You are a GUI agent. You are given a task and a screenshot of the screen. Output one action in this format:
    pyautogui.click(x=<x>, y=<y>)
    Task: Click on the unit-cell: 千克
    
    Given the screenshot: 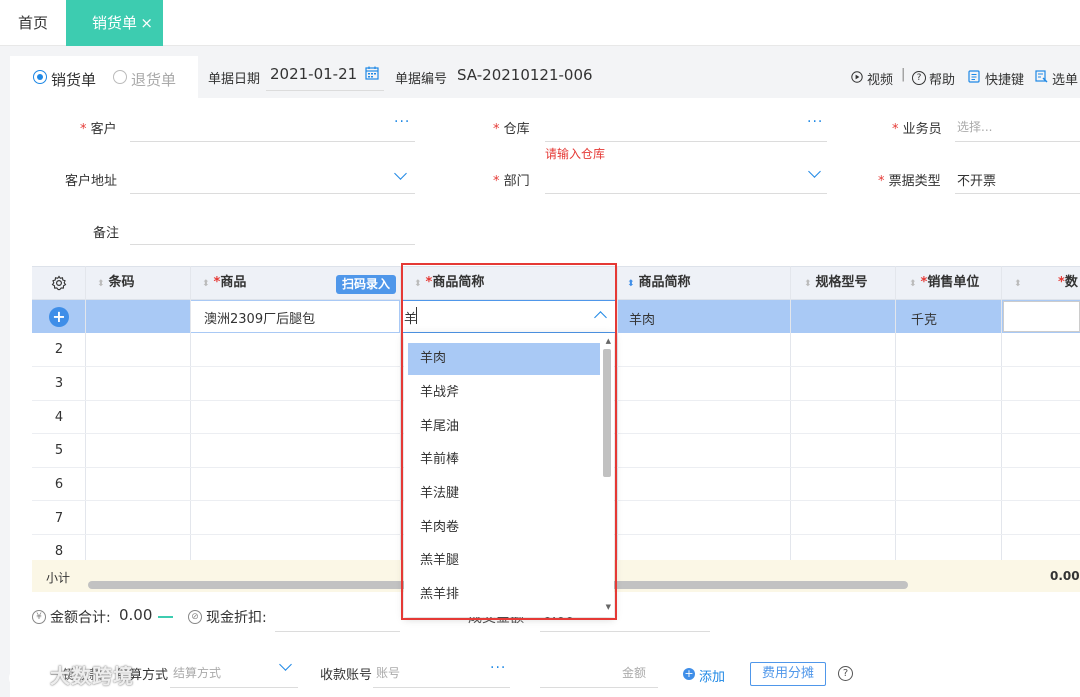 What is the action you would take?
    pyautogui.click(x=924, y=320)
    